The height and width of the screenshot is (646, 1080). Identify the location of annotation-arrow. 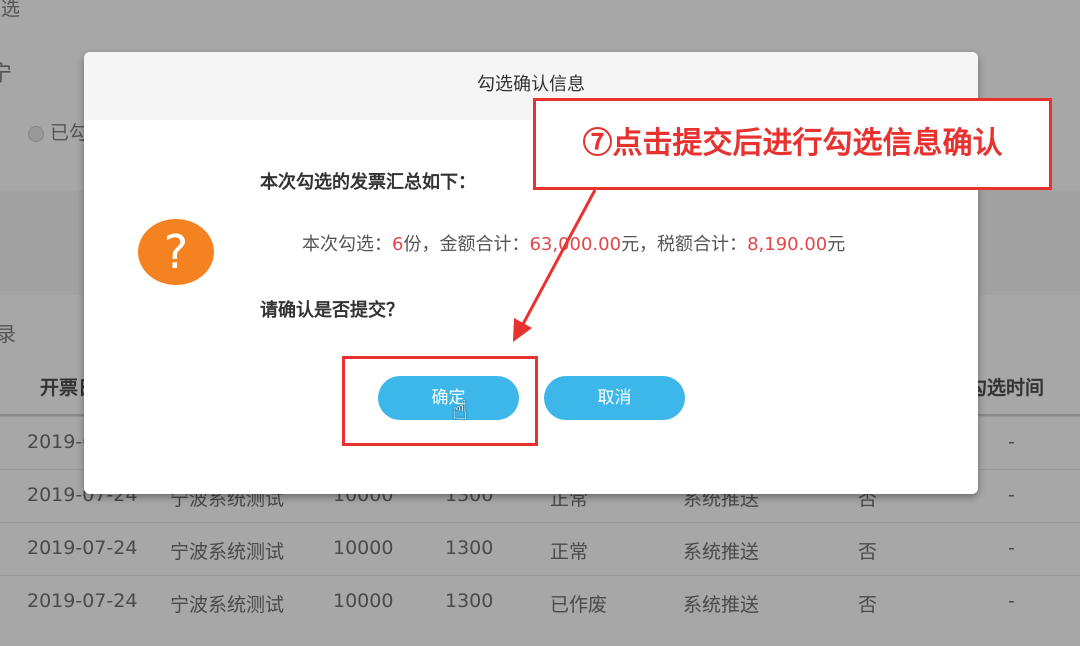
(555, 265).